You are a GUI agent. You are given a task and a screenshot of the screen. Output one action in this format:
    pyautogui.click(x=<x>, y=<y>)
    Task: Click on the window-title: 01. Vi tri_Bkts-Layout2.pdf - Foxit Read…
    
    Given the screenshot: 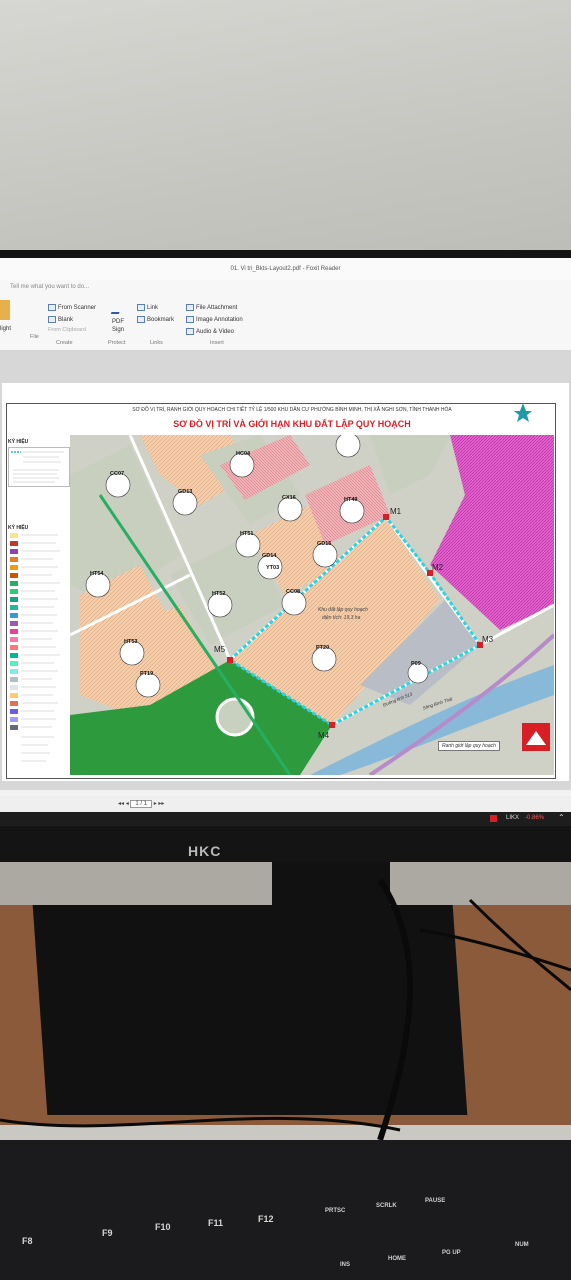 What is the action you would take?
    pyautogui.click(x=285, y=269)
    